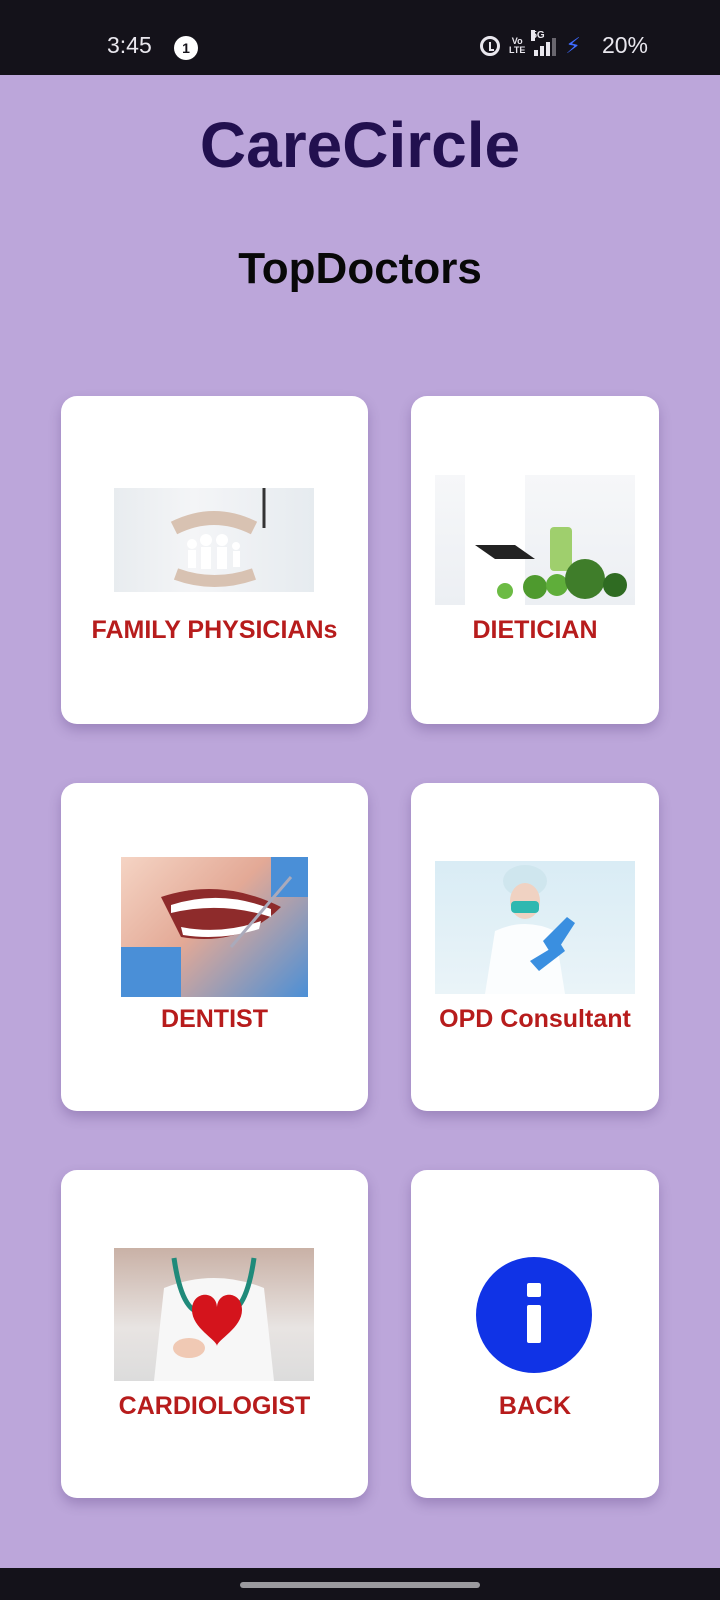 The height and width of the screenshot is (1600, 720). Describe the element at coordinates (535, 630) in the screenshot. I see `card-label: DIETICIAN` at that location.